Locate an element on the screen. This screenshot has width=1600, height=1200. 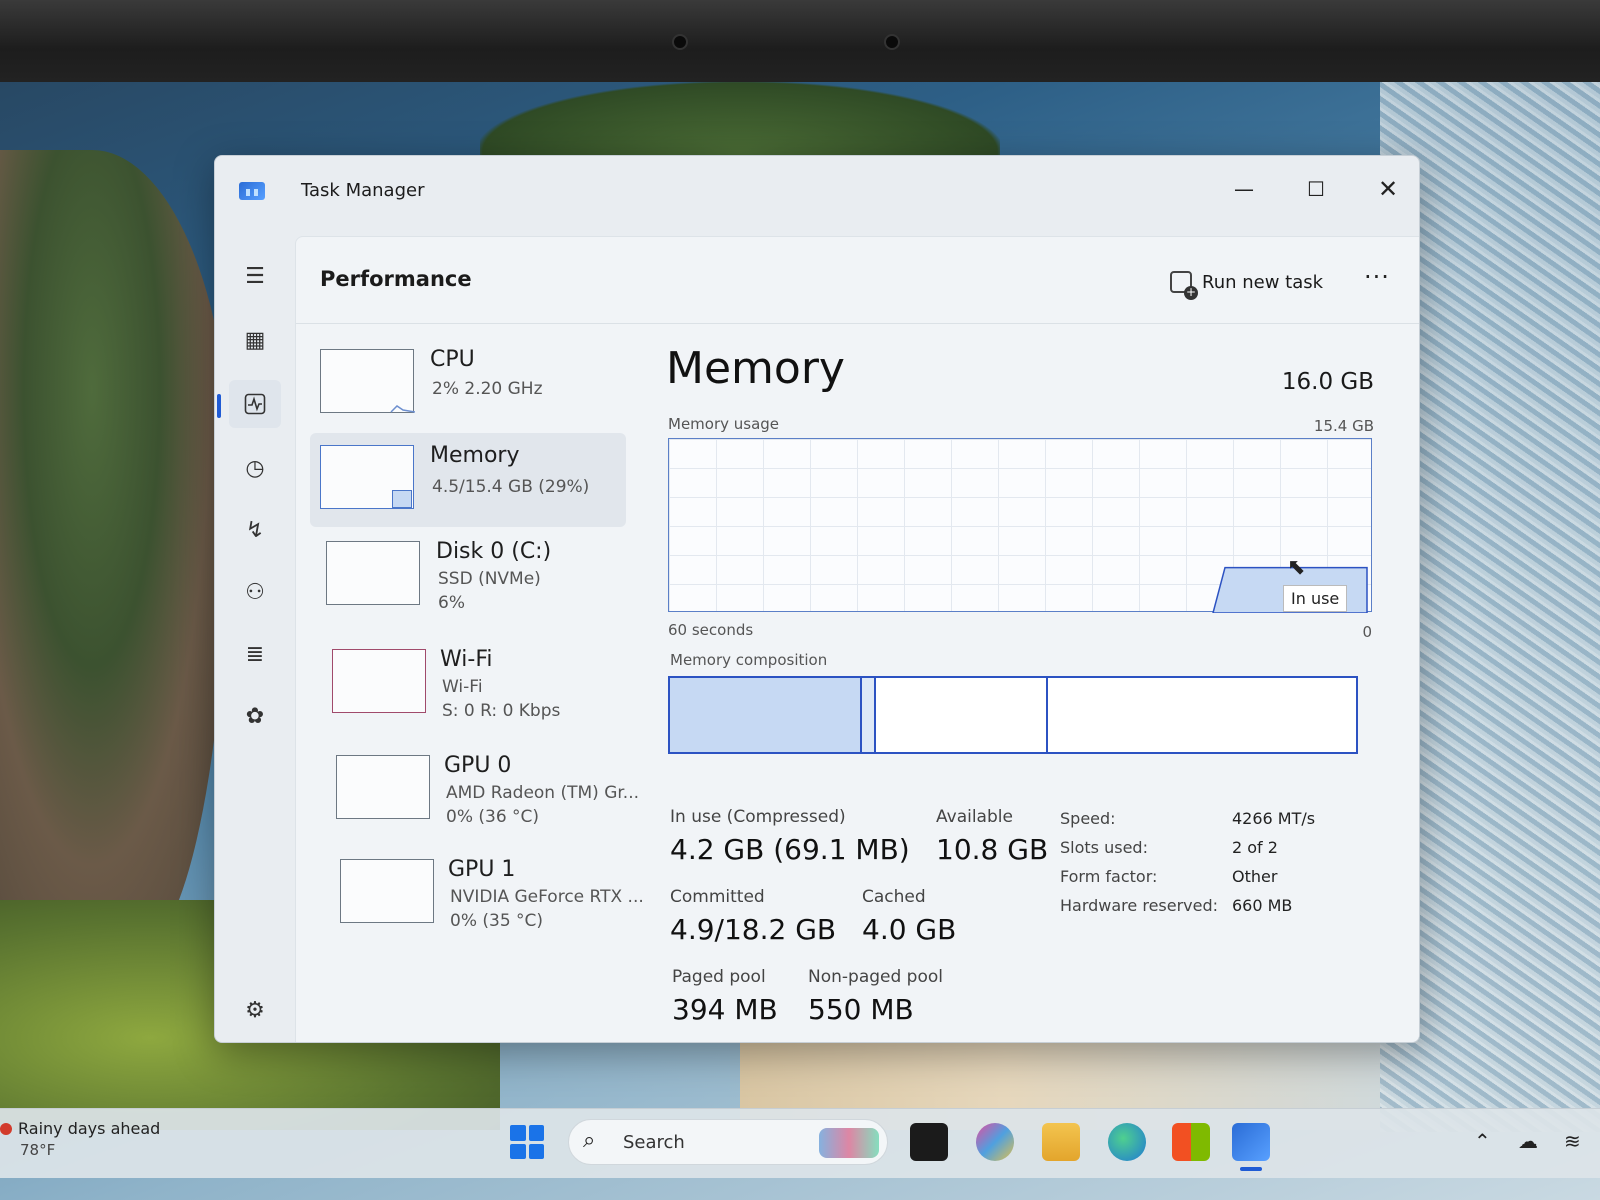
active-app-indicator is located at coordinates (1251, 1169).